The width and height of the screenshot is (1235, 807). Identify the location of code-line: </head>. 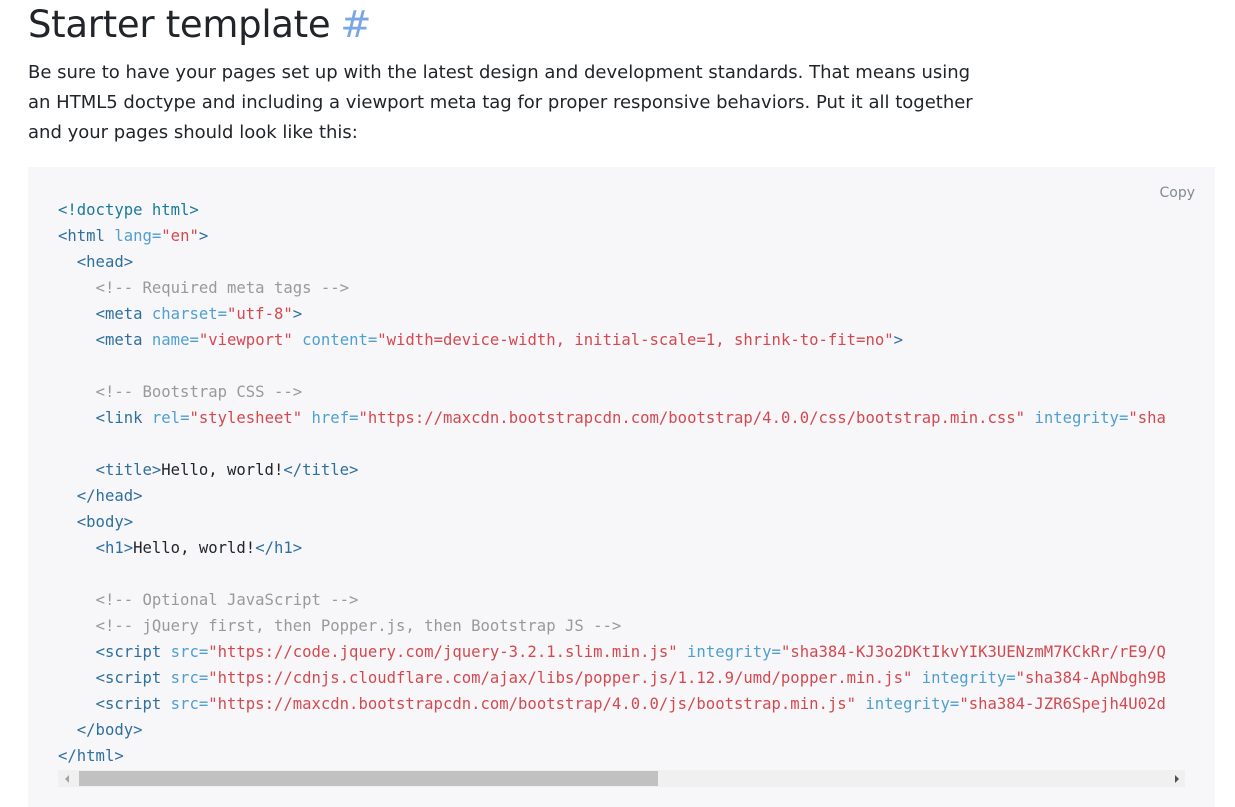
(621, 496).